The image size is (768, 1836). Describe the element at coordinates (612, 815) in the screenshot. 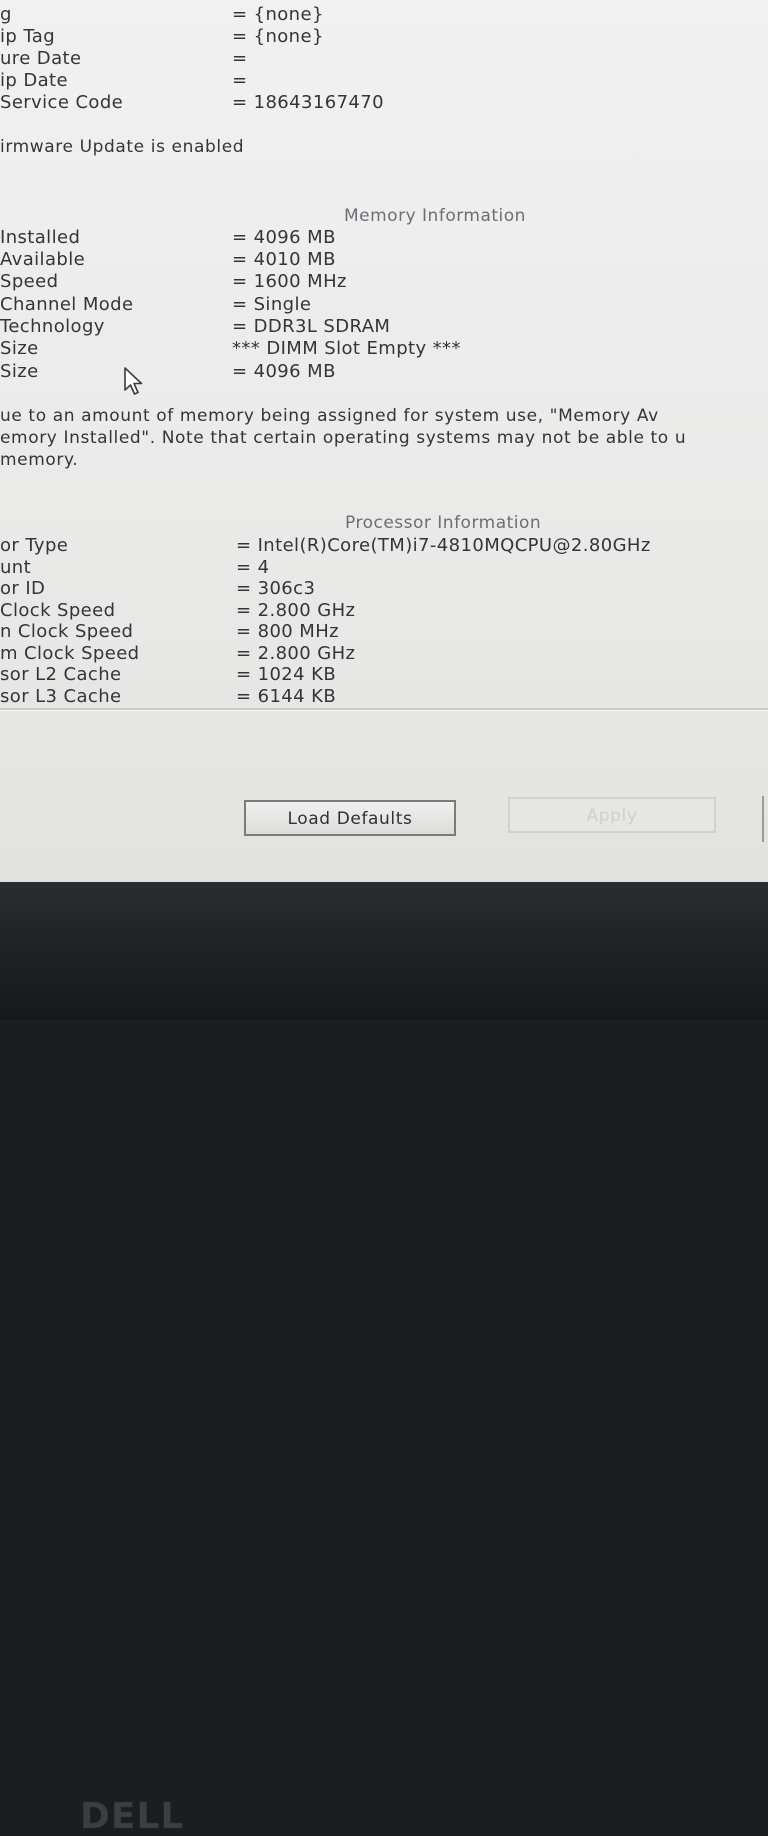

I see `apply-button: Apply` at that location.